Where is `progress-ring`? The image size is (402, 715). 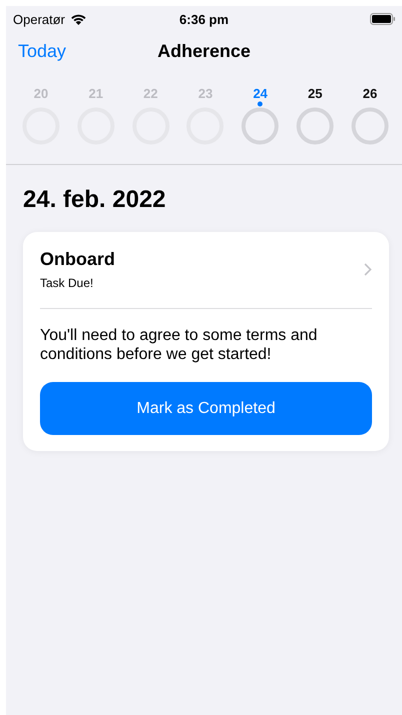
progress-ring is located at coordinates (260, 123).